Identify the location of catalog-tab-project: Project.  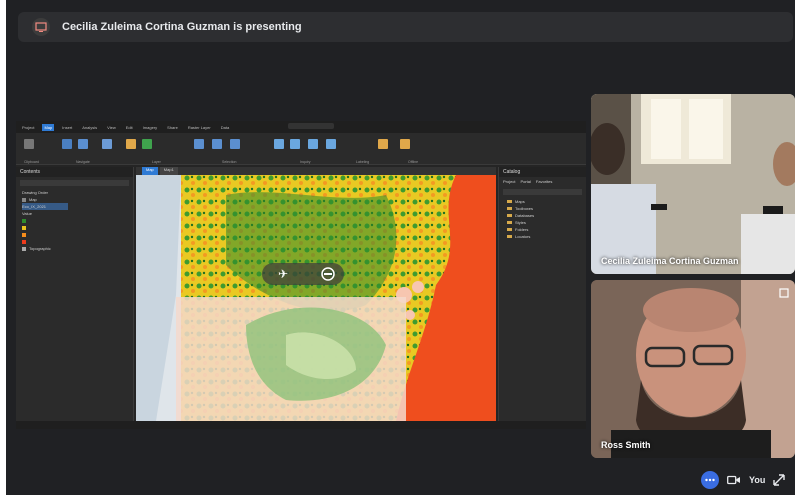
(509, 181).